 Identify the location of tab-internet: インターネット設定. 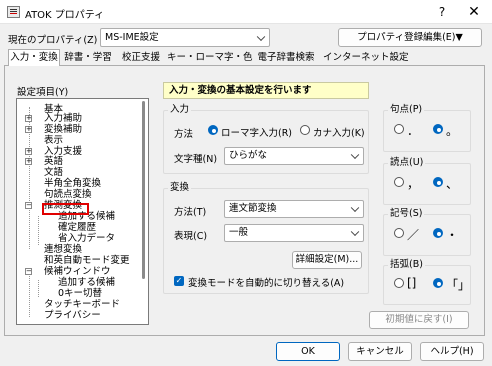
(366, 58).